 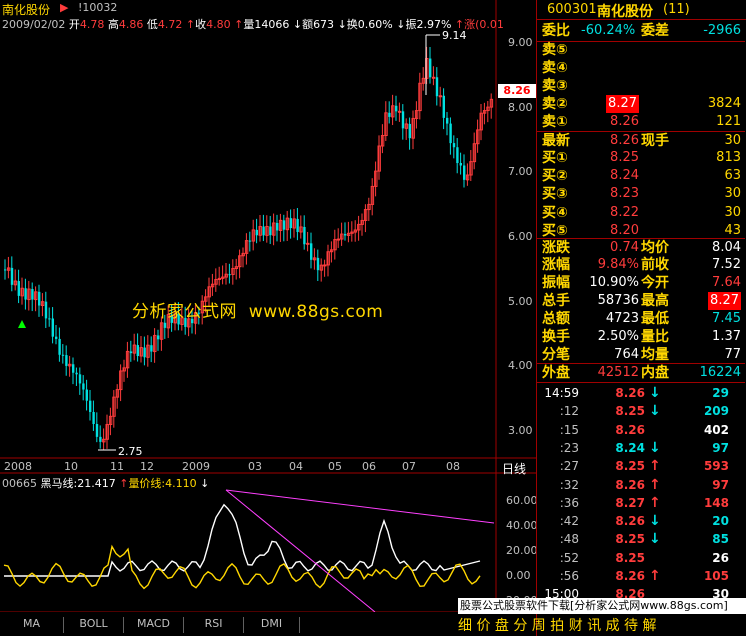 I want to click on stat-label: 前收, so click(x=655, y=265).